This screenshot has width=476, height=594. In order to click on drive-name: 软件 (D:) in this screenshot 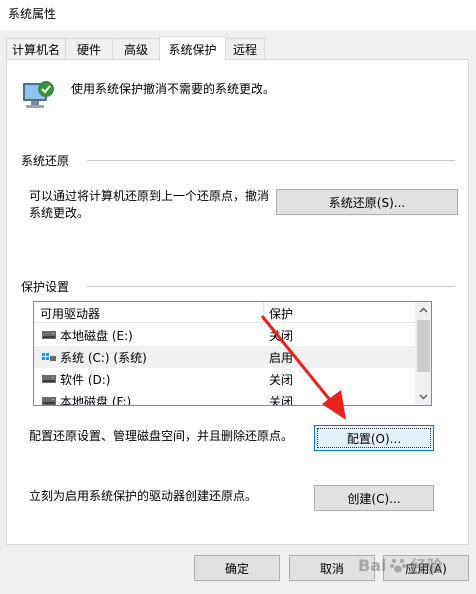, I will do `click(85, 380)`.